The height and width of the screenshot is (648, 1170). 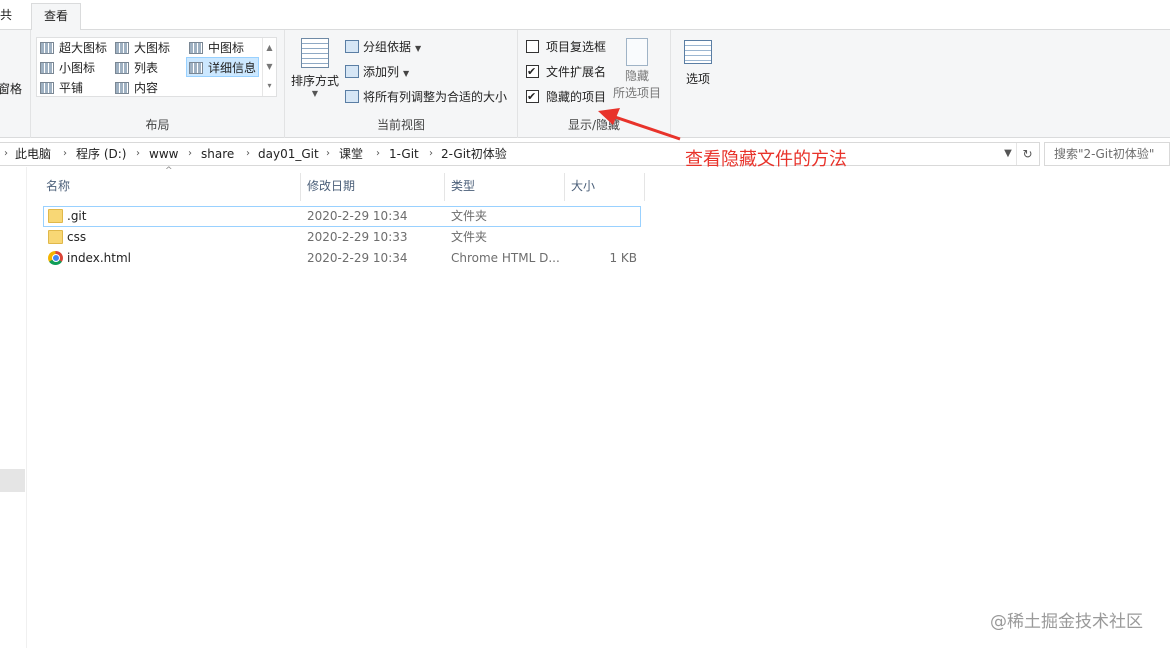 What do you see at coordinates (1066, 622) in the screenshot?
I see `watermark: @稀土掘金技术社区` at bounding box center [1066, 622].